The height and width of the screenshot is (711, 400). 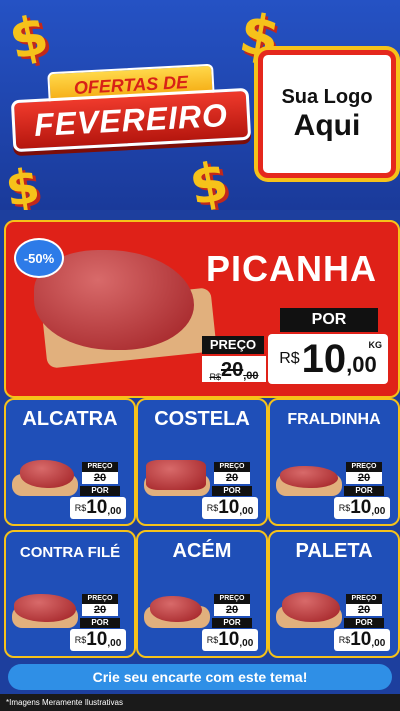 I want to click on hero-product-name: PICANHA, so click(x=292, y=268).